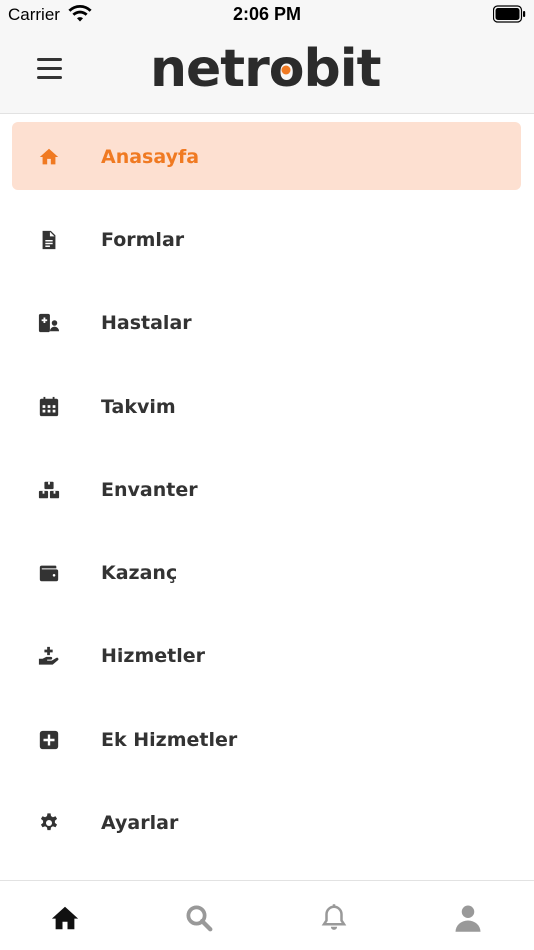  I want to click on menu-item-label: Ek Hizmetler, so click(169, 739).